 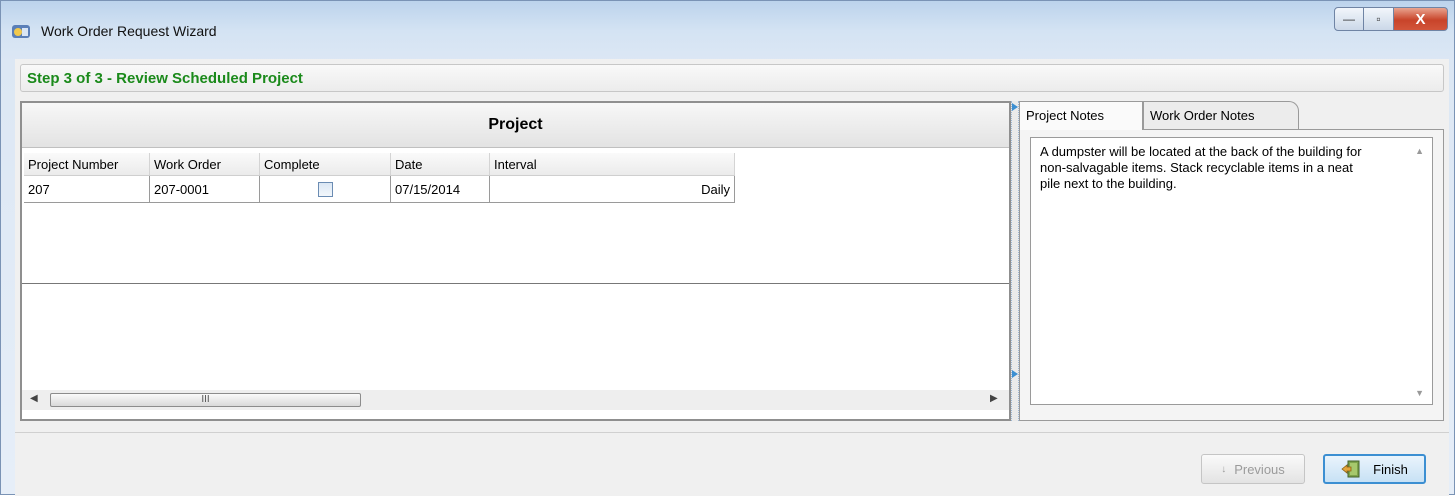 What do you see at coordinates (440, 164) in the screenshot?
I see `column-header-date: Date` at bounding box center [440, 164].